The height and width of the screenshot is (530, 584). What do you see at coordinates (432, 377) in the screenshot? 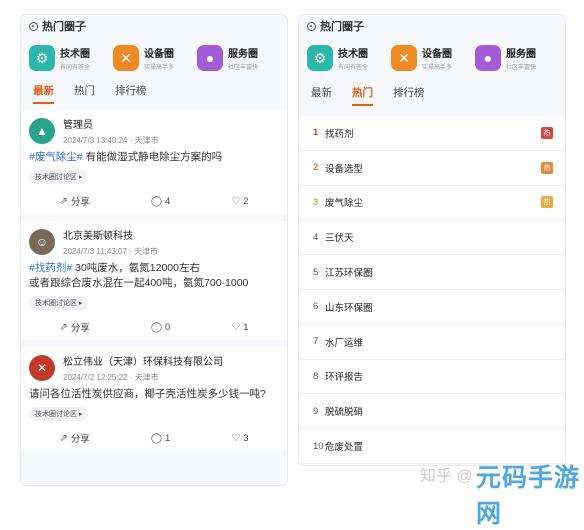
I see `hot-topic-item: 8 环评报告` at bounding box center [432, 377].